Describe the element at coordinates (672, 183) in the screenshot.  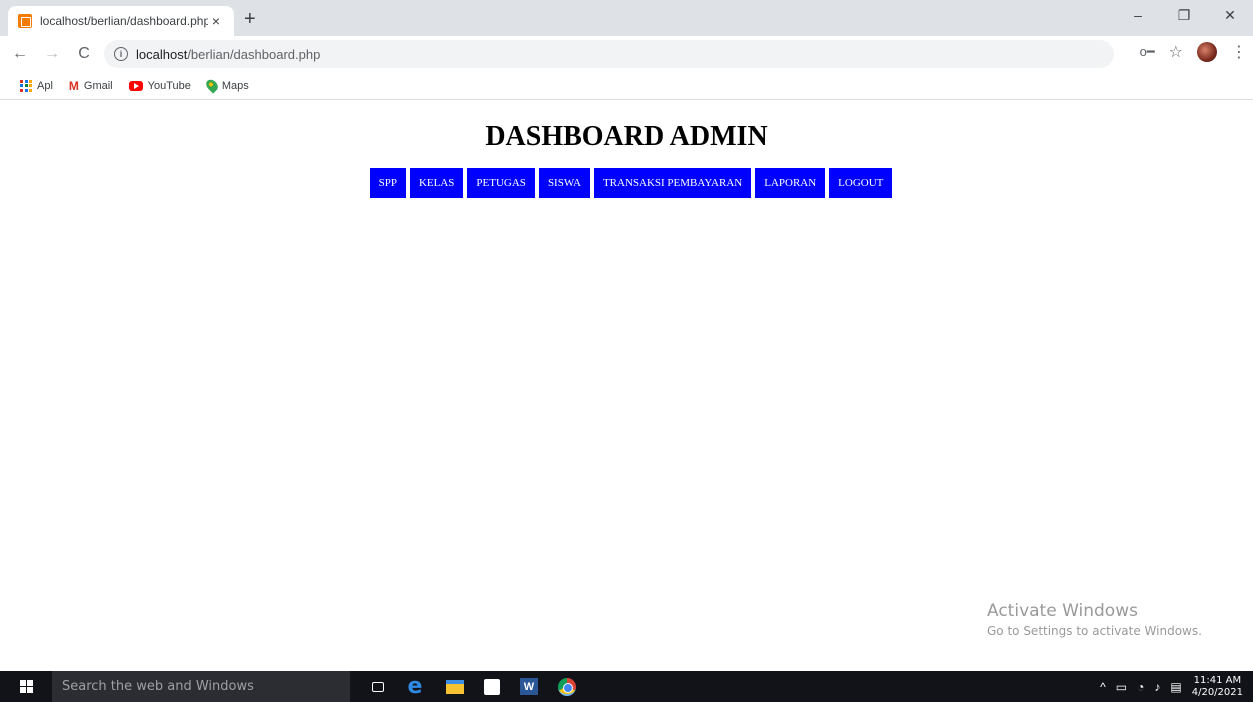
I see `menu-transaksi-pembayaran: TRANSAKSI PEMBAYARAN` at that location.